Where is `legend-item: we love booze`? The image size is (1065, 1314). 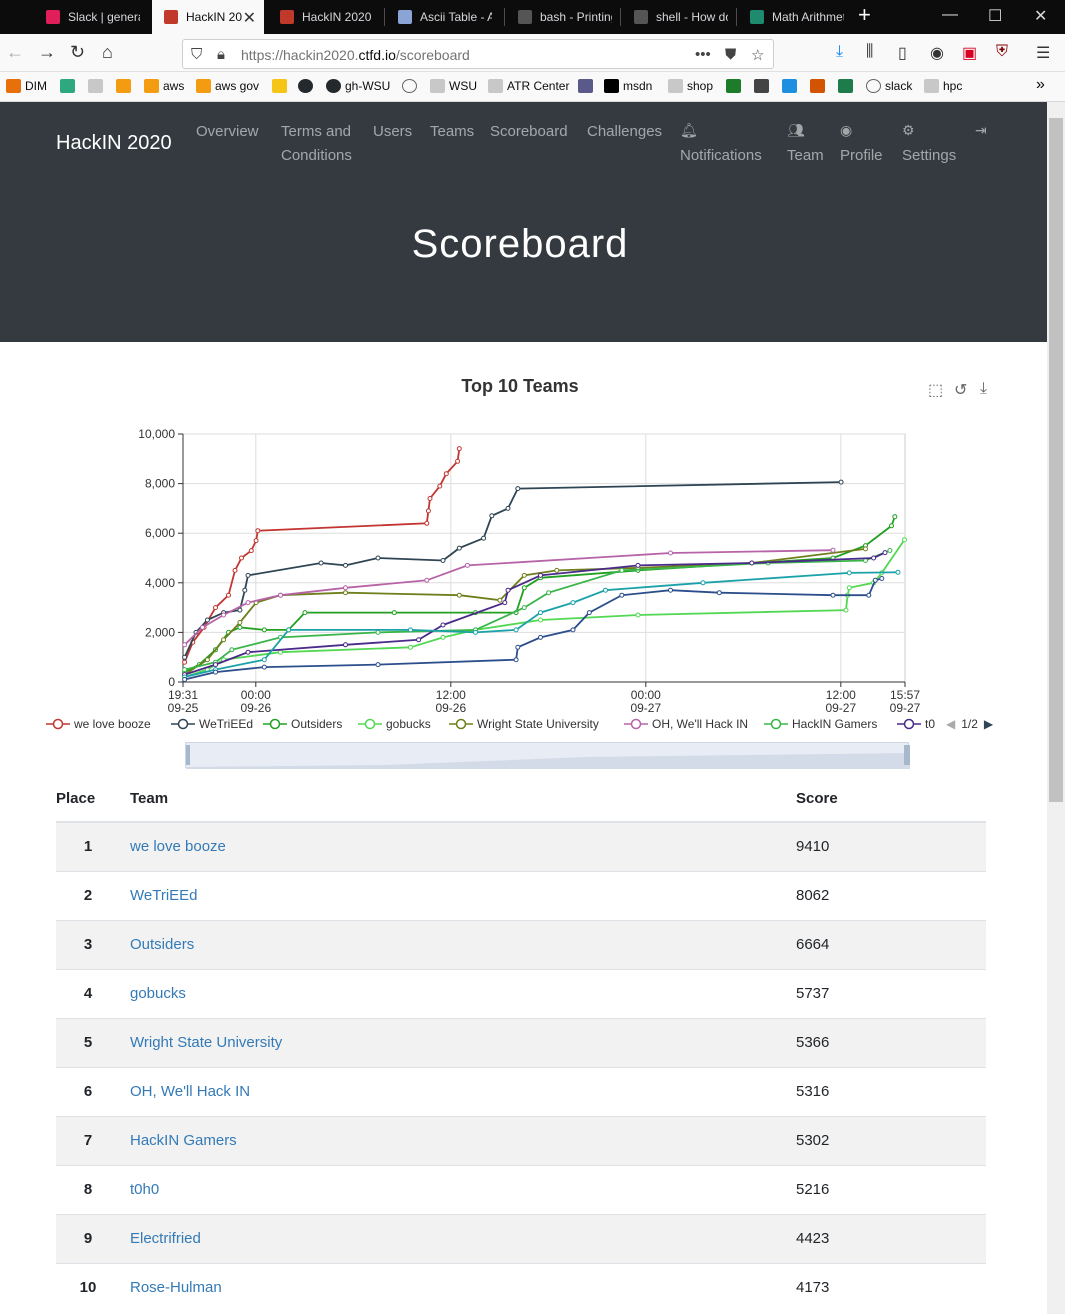 legend-item: we love booze is located at coordinates (98, 724).